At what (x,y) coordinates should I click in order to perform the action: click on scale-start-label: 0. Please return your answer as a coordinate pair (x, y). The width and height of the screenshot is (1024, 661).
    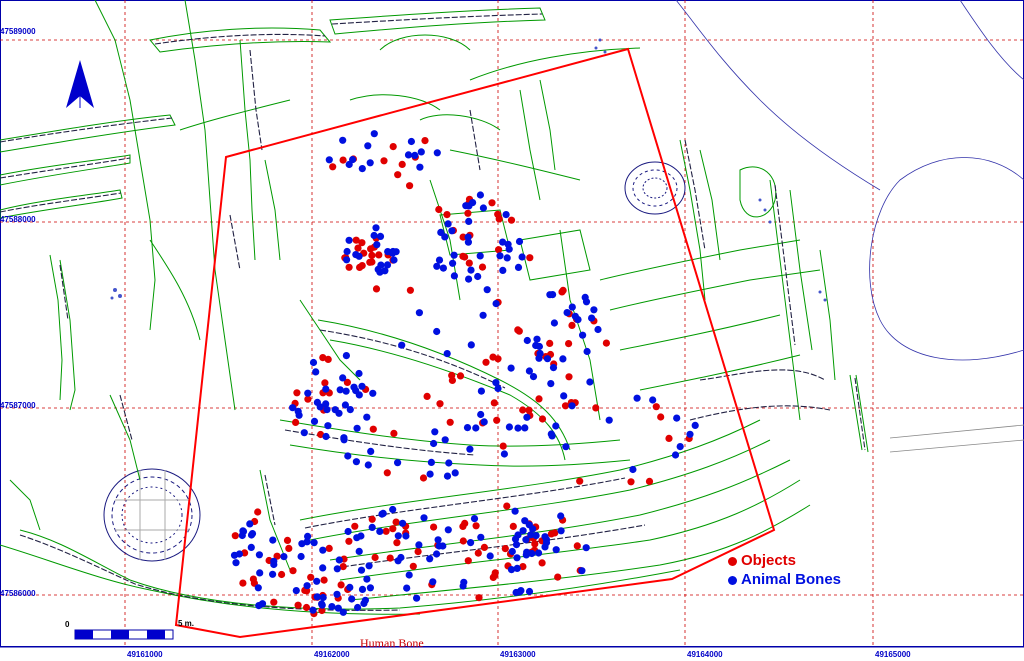
    Looking at the image, I should click on (67, 624).